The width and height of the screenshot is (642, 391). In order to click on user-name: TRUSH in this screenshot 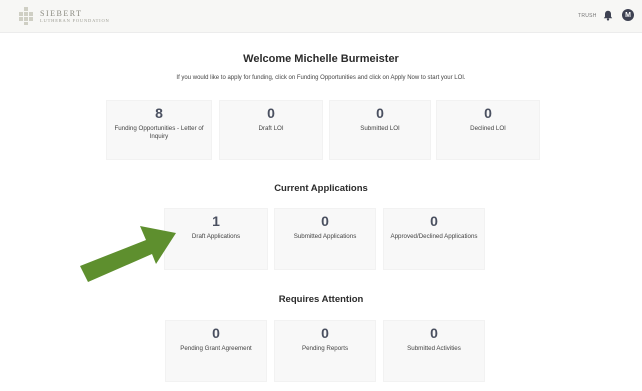, I will do `click(587, 16)`.